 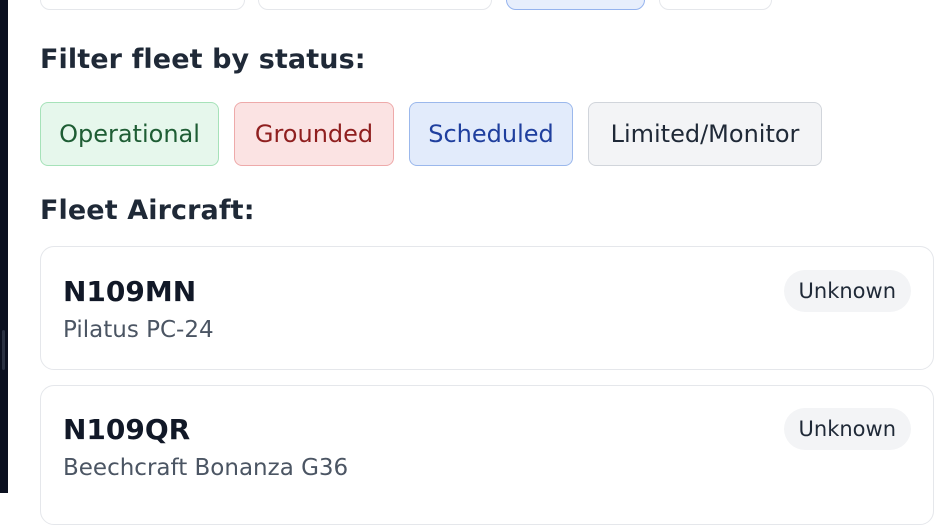 I want to click on window-right-edge, so click(x=945, y=246).